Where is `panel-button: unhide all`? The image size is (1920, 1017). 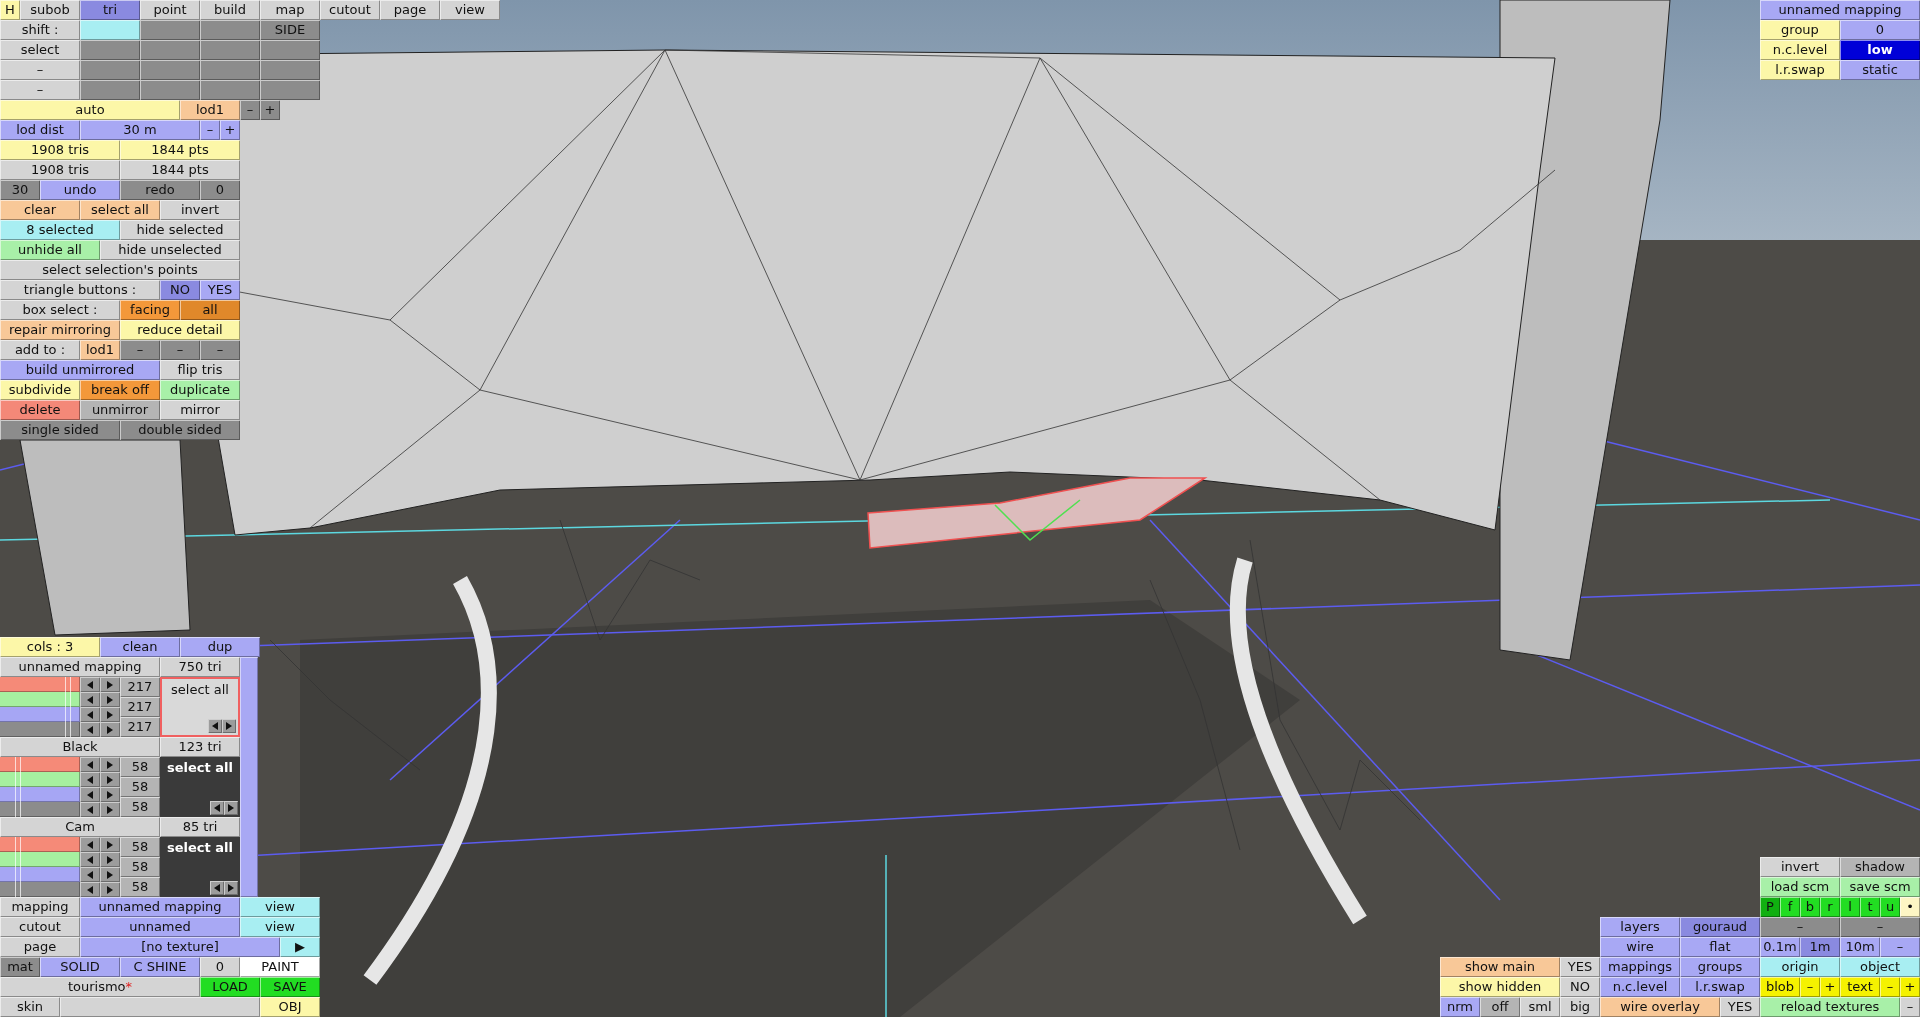 panel-button: unhide all is located at coordinates (50, 250).